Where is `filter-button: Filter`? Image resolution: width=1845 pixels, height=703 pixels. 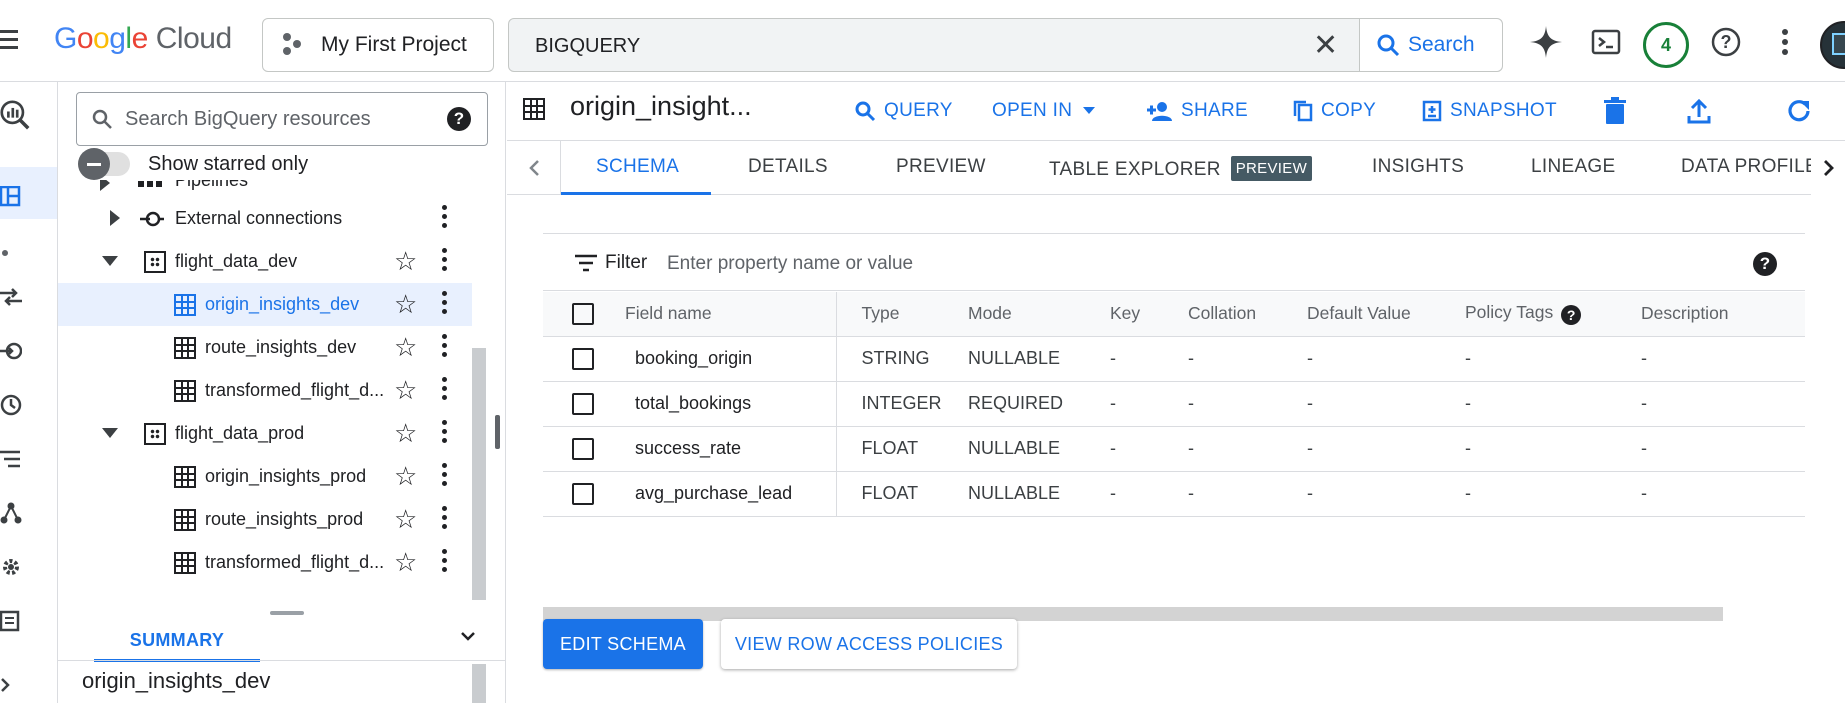 filter-button: Filter is located at coordinates (611, 263).